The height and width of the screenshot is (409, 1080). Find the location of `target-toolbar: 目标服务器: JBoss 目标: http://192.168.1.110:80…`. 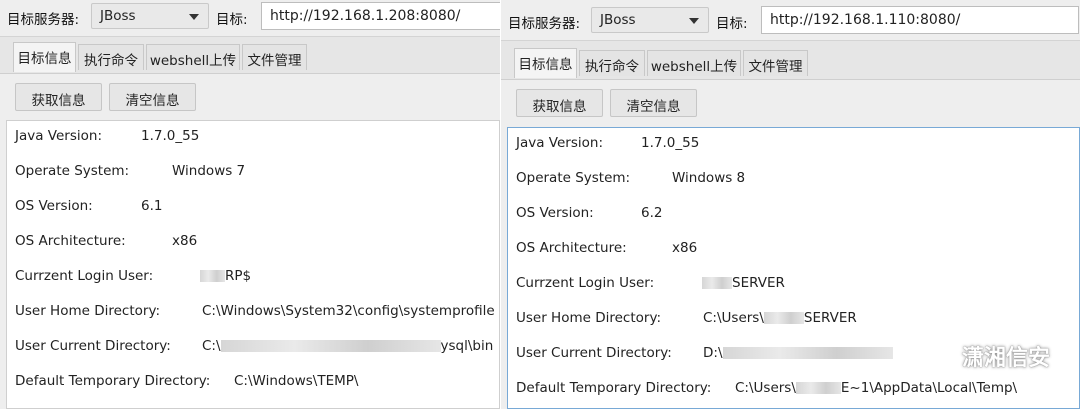

target-toolbar: 目标服务器: JBoss 目标: http://192.168.1.110:80… is located at coordinates (790, 22).